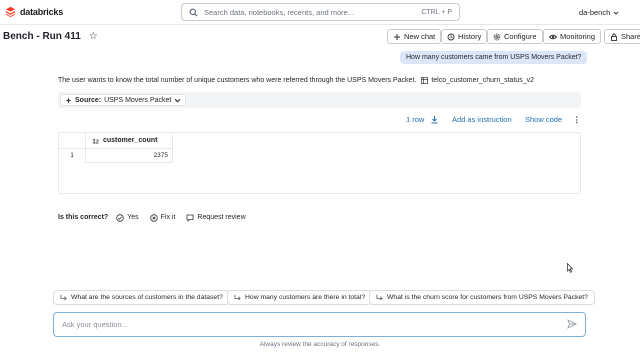 The width and height of the screenshot is (640, 360). What do you see at coordinates (133, 217) in the screenshot?
I see `yes-label: Yes` at bounding box center [133, 217].